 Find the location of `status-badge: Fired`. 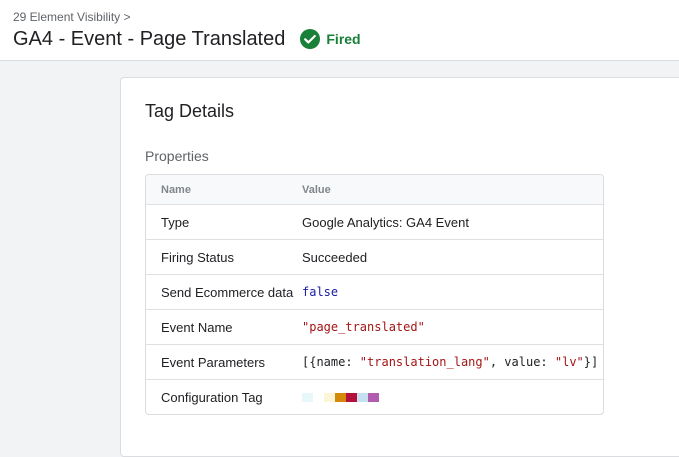

status-badge: Fired is located at coordinates (330, 39).